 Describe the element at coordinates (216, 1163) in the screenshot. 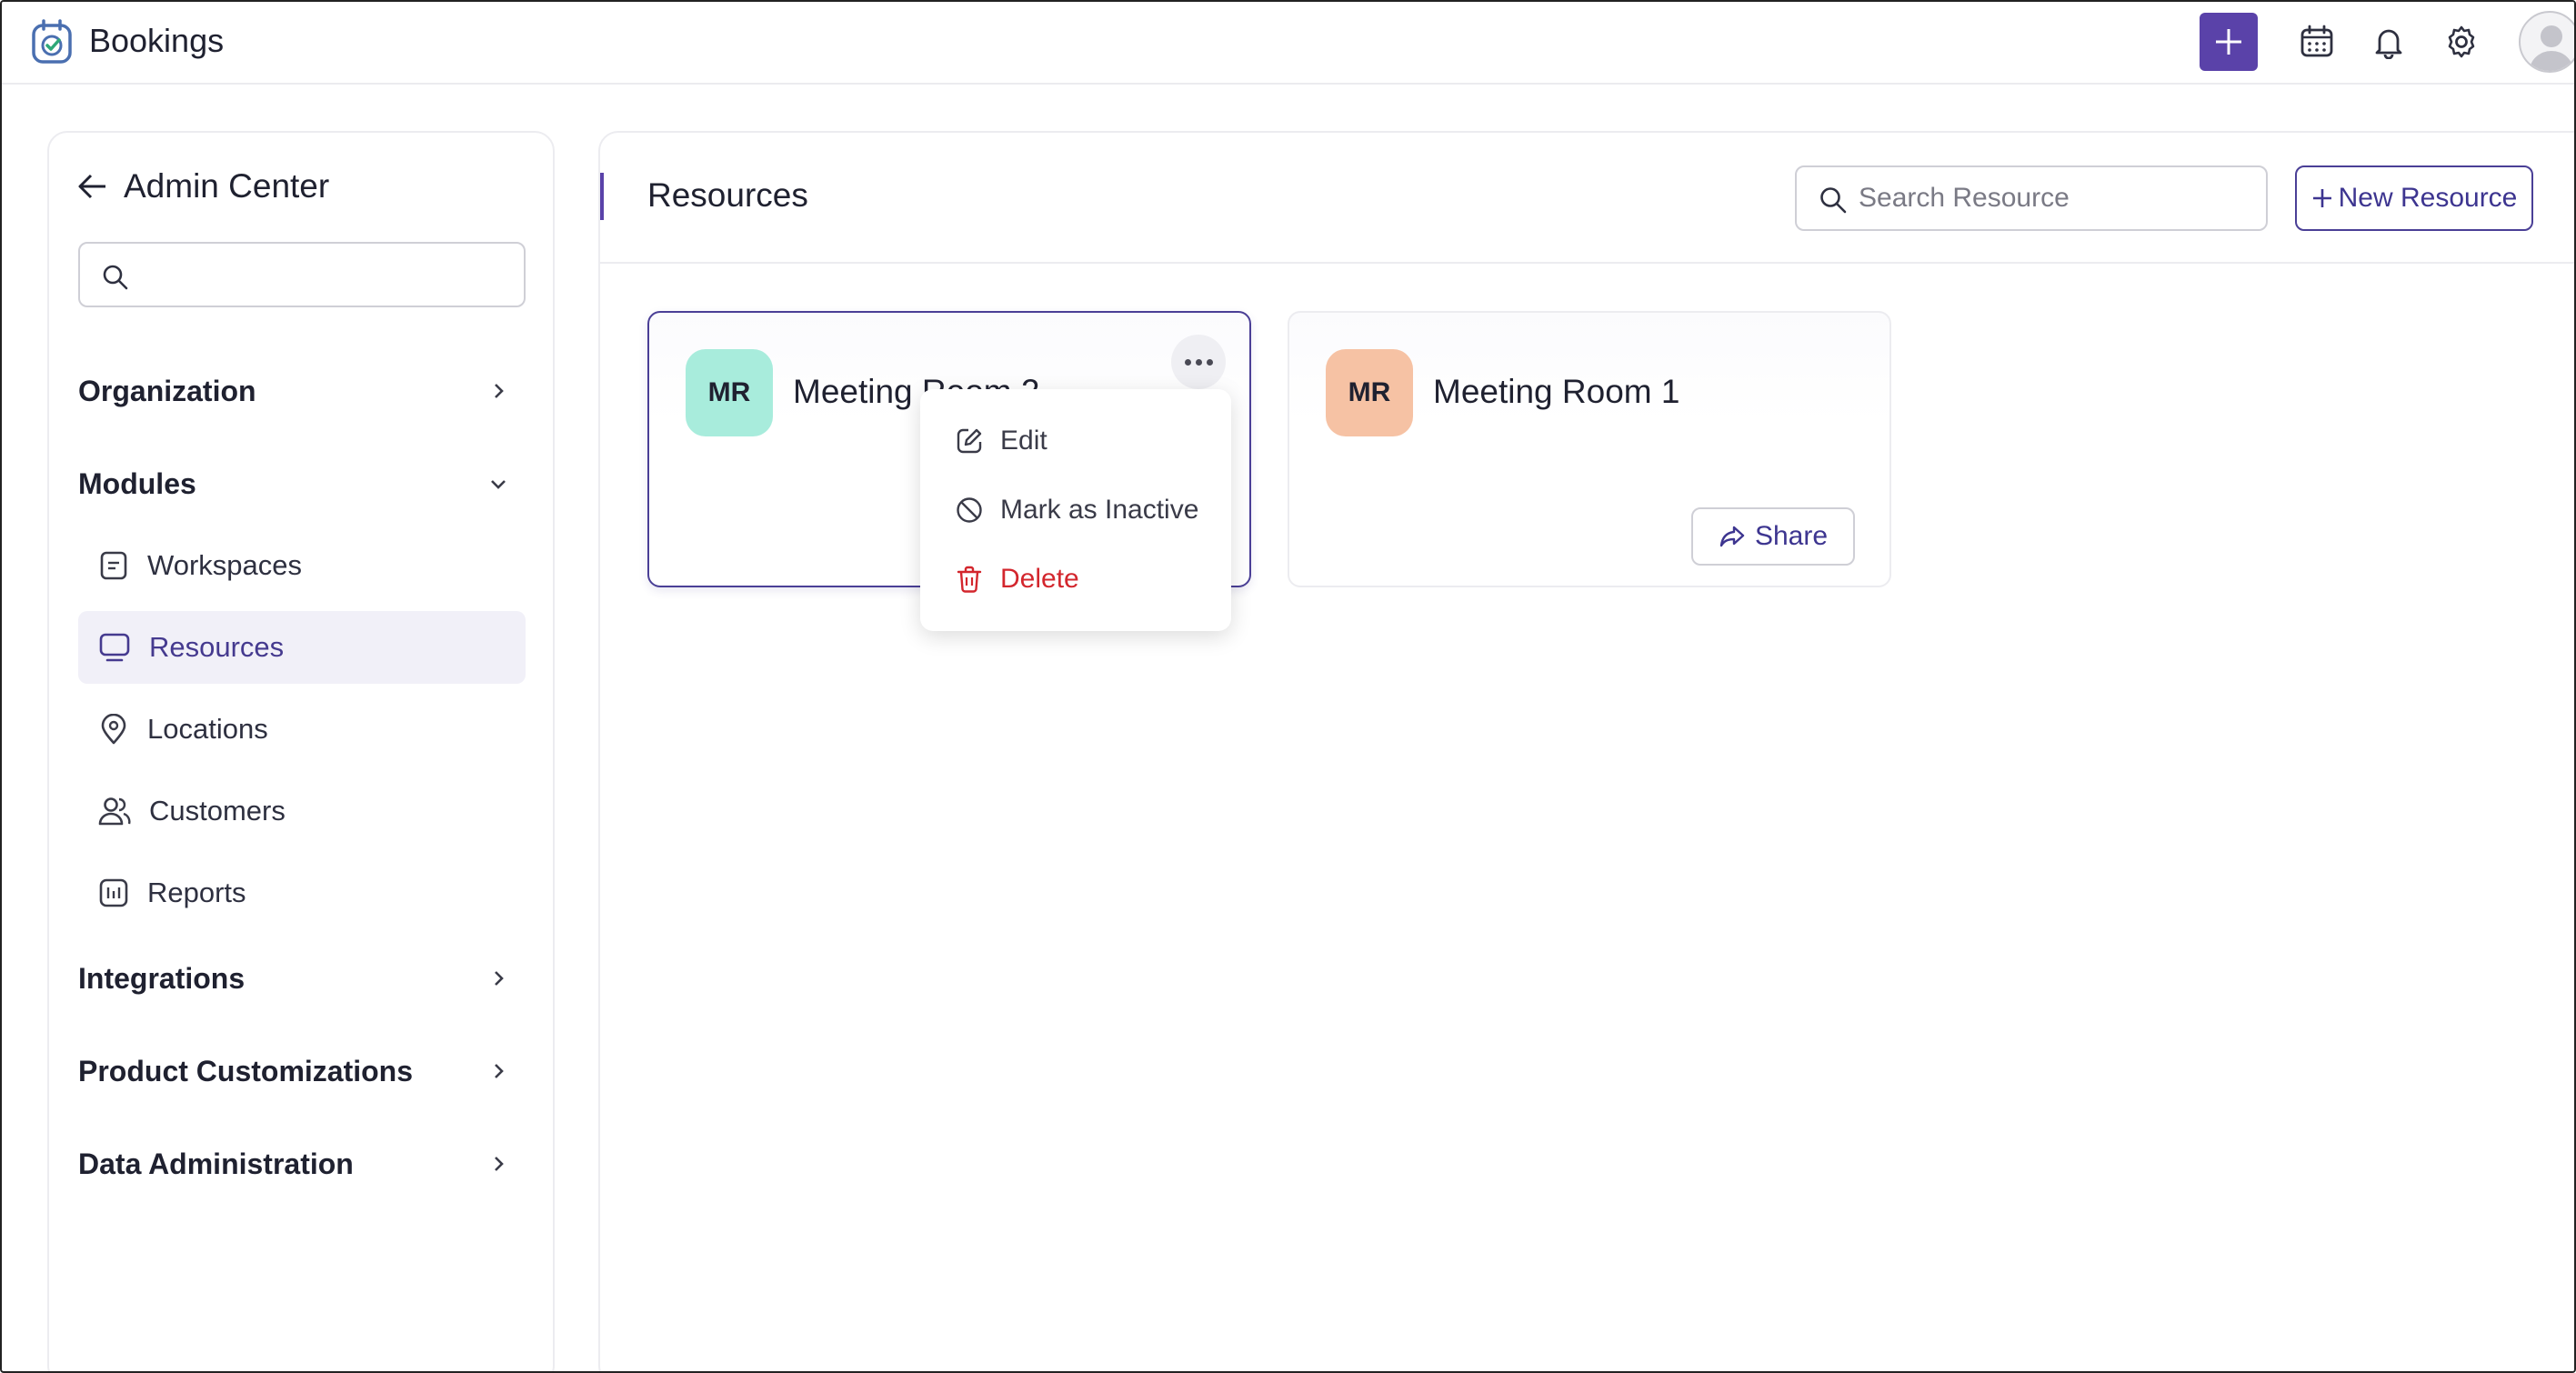

I see `section-label: Data Administration` at that location.